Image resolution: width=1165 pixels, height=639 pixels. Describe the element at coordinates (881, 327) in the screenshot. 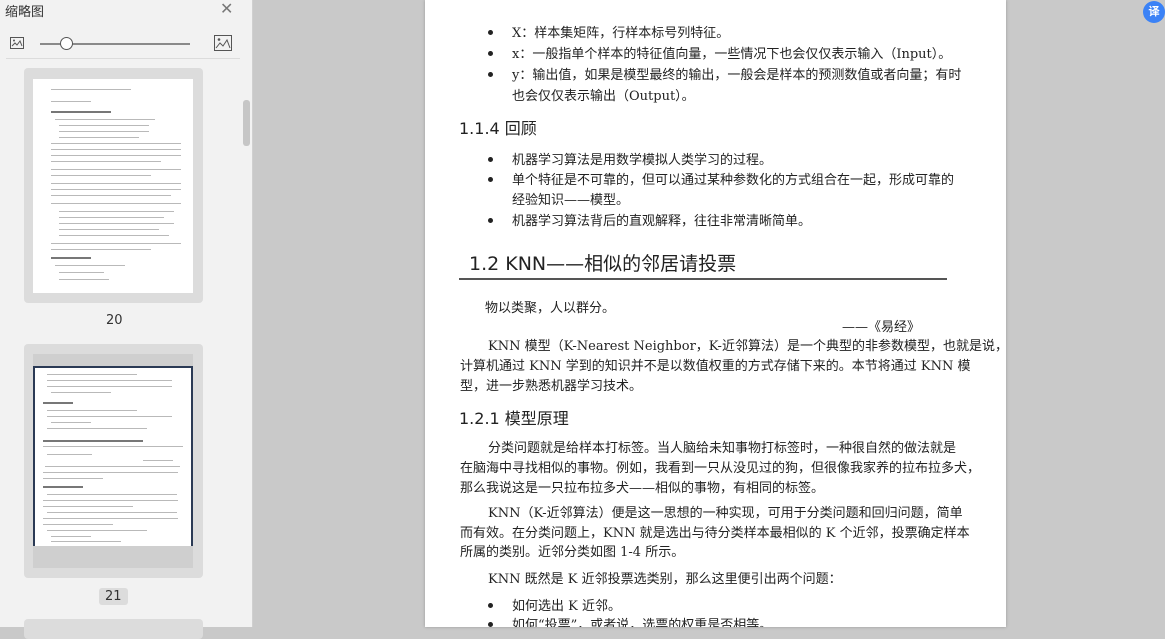

I see `epigraph-source: ——《易经》` at that location.